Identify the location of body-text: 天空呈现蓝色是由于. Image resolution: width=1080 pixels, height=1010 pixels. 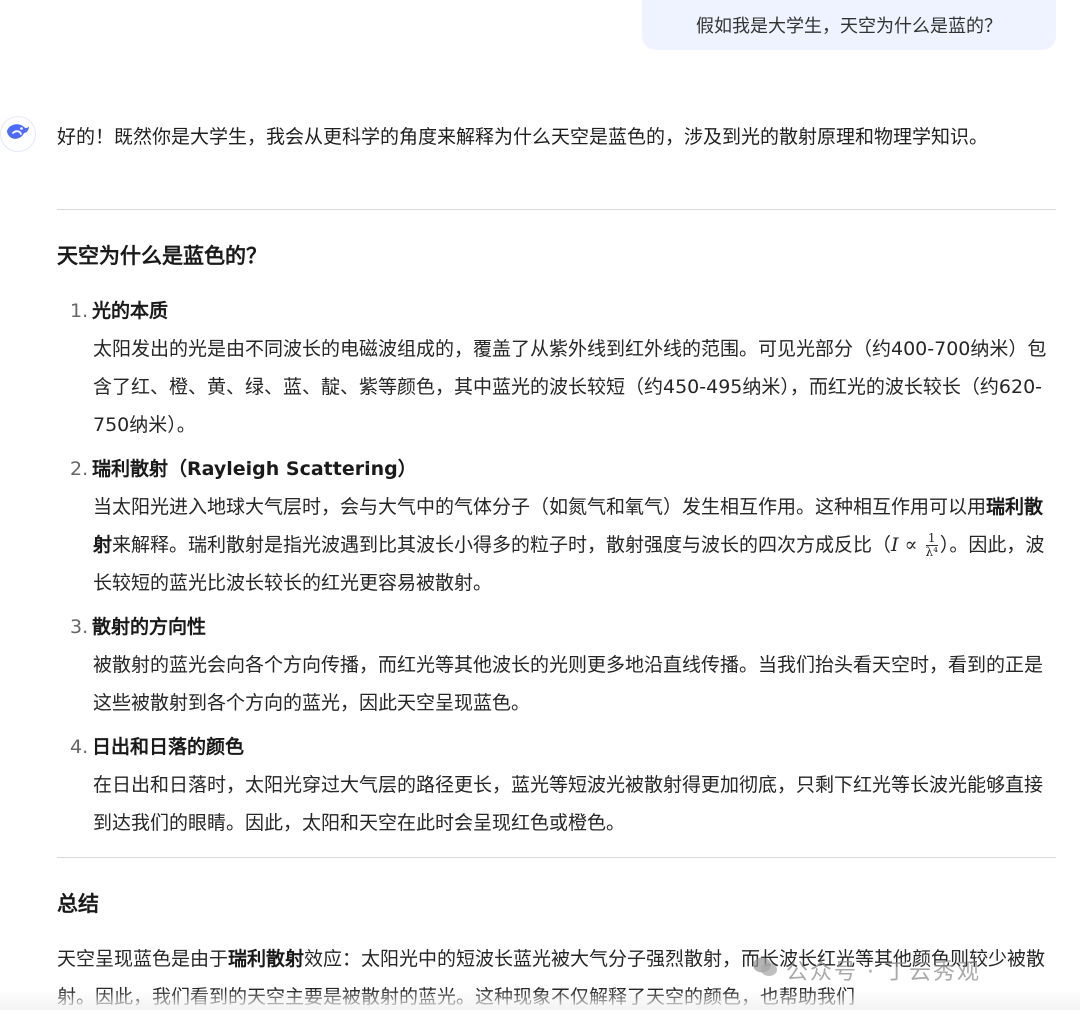
(143, 959).